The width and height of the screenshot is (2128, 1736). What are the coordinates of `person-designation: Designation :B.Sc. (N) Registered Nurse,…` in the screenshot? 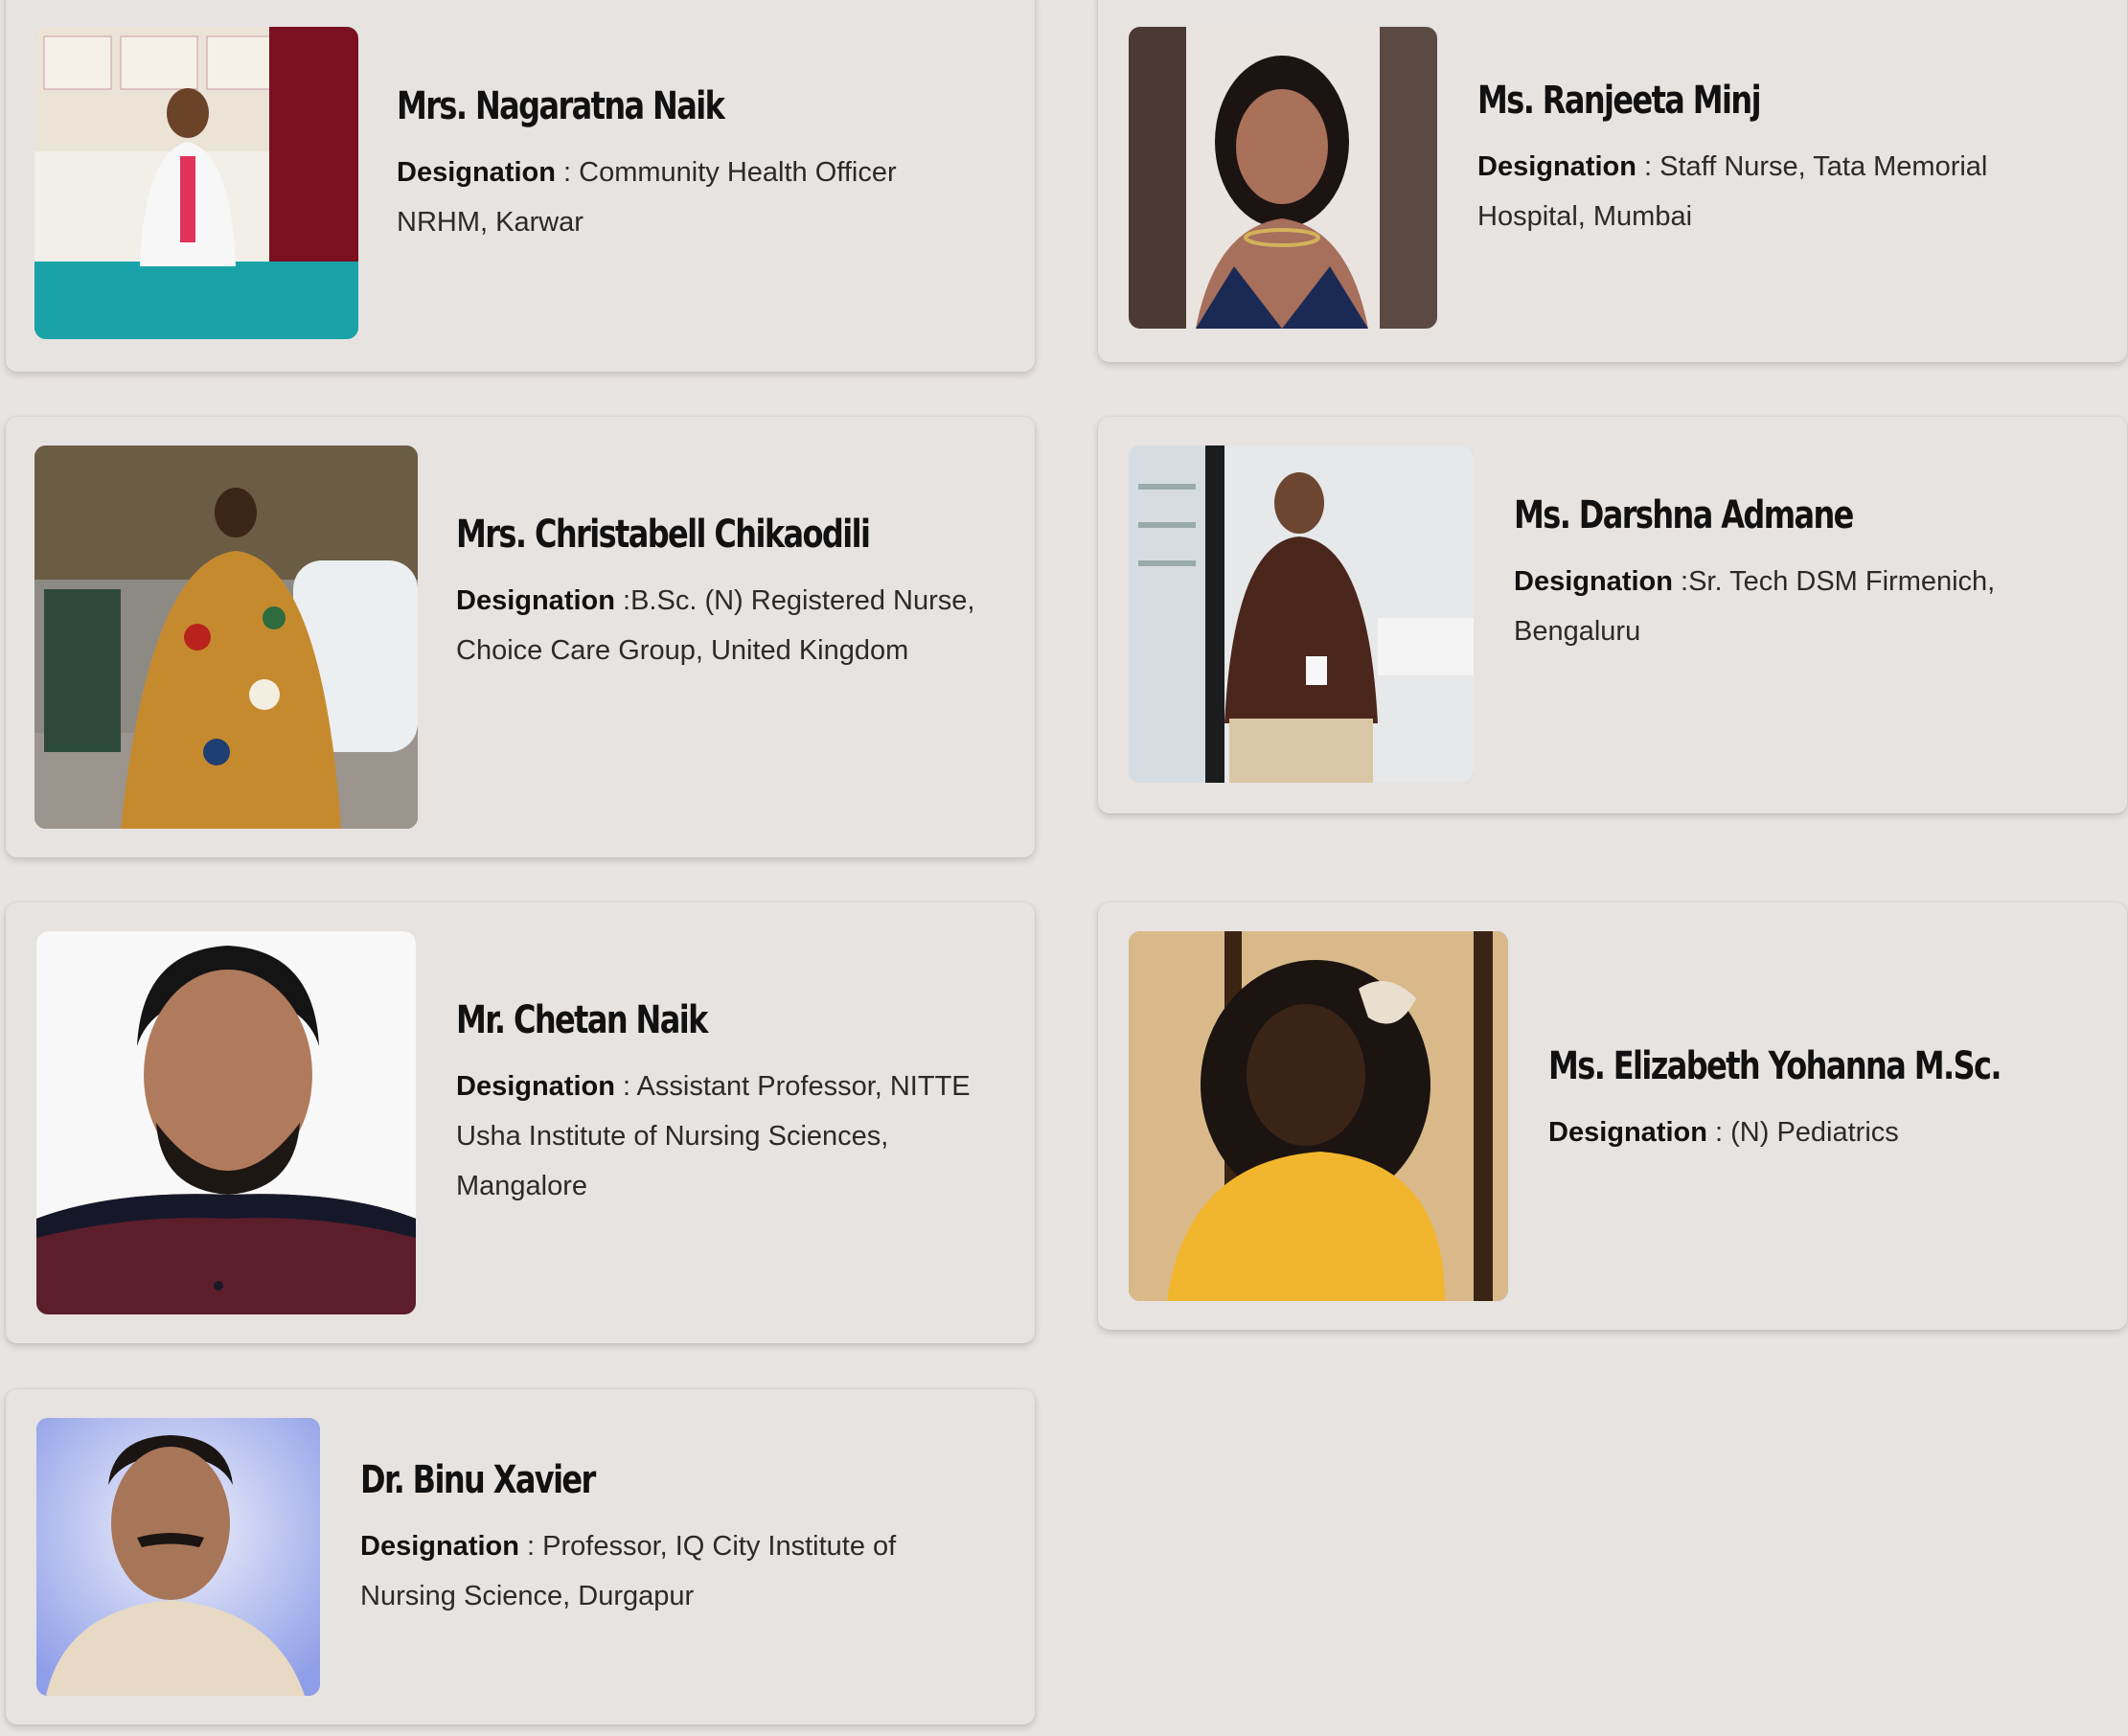 It's located at (738, 625).